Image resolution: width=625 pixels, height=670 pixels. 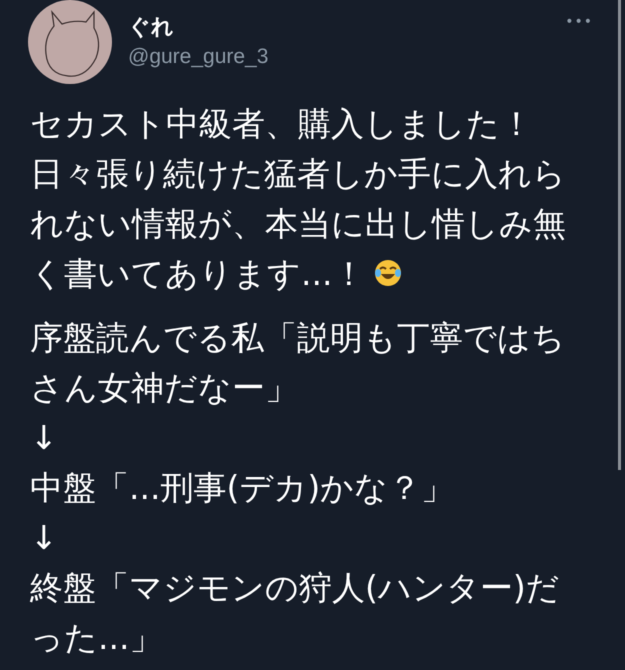 I want to click on author-handle: @gure_gure_3, so click(x=199, y=57).